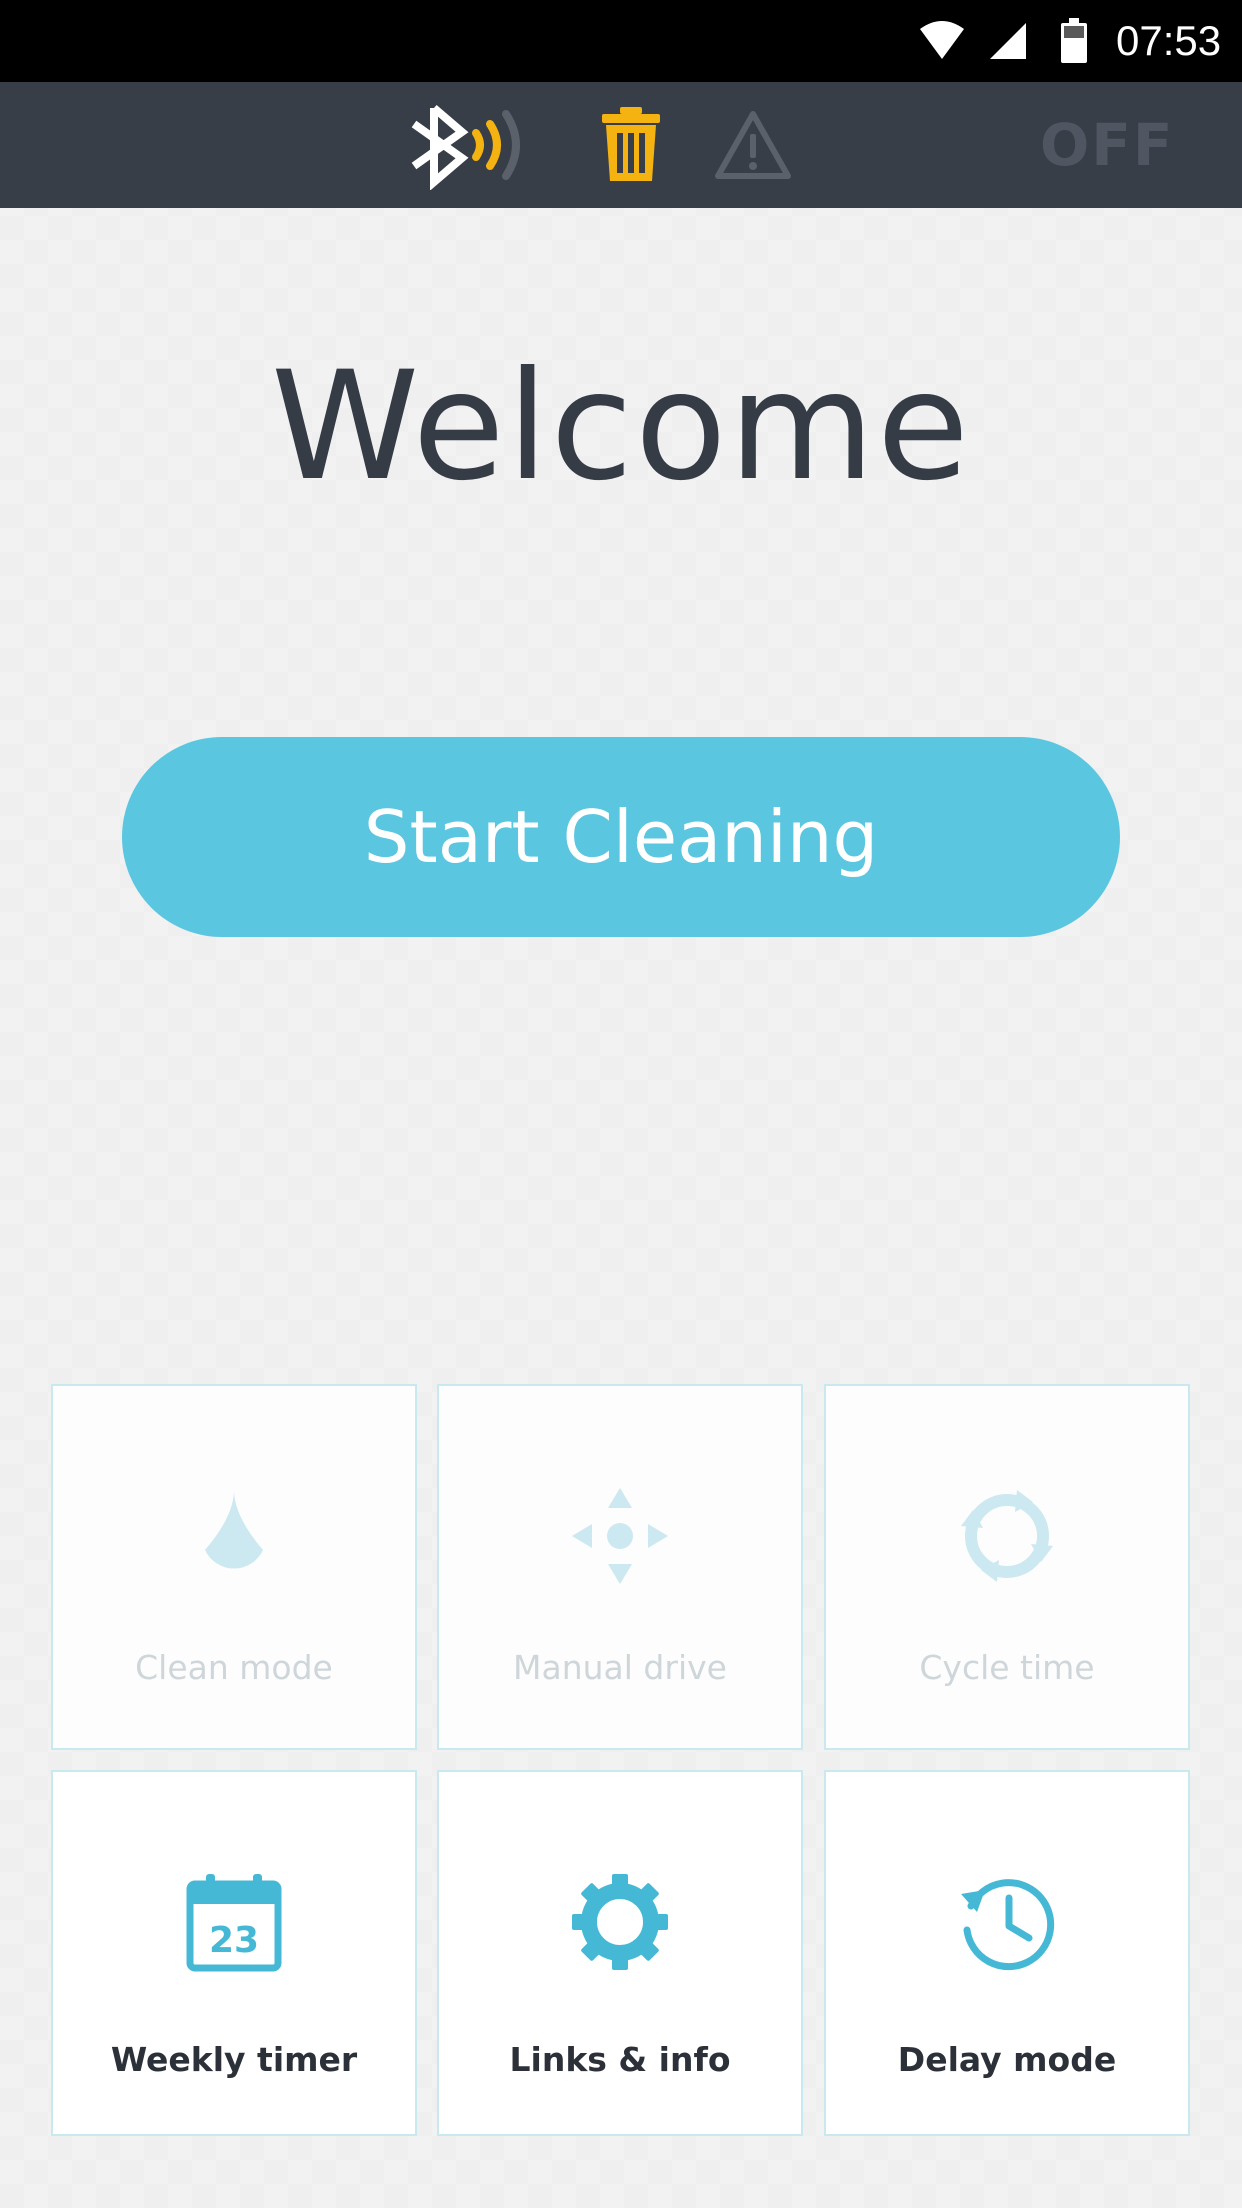  I want to click on weekly-timer-tile: 23 Weekly timer, so click(234, 1953).